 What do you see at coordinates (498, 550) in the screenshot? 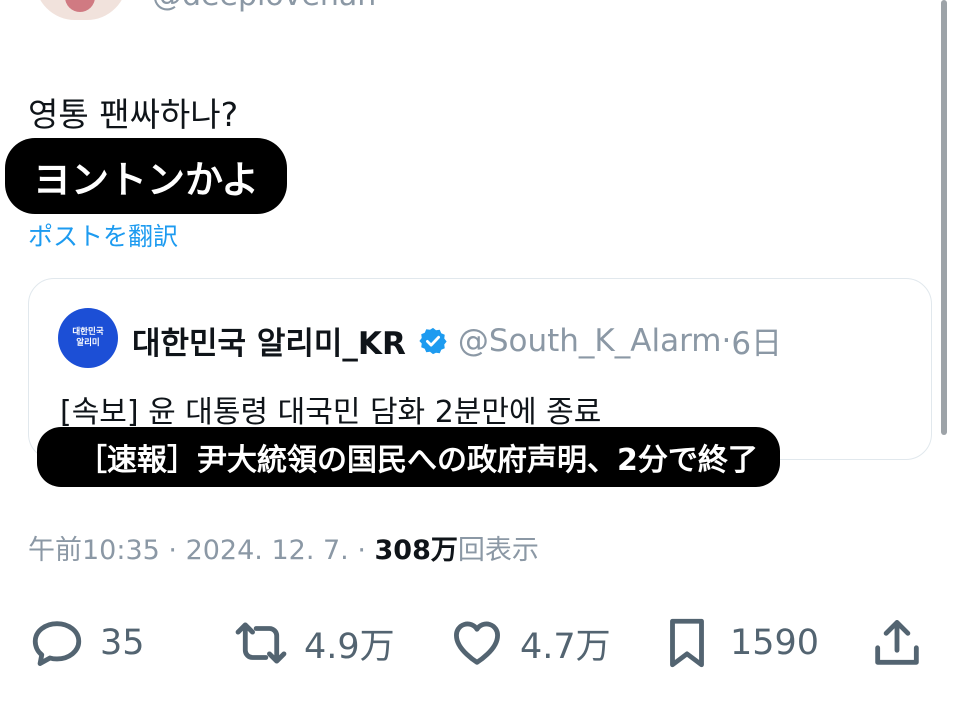
I see `view-label: 回表示` at bounding box center [498, 550].